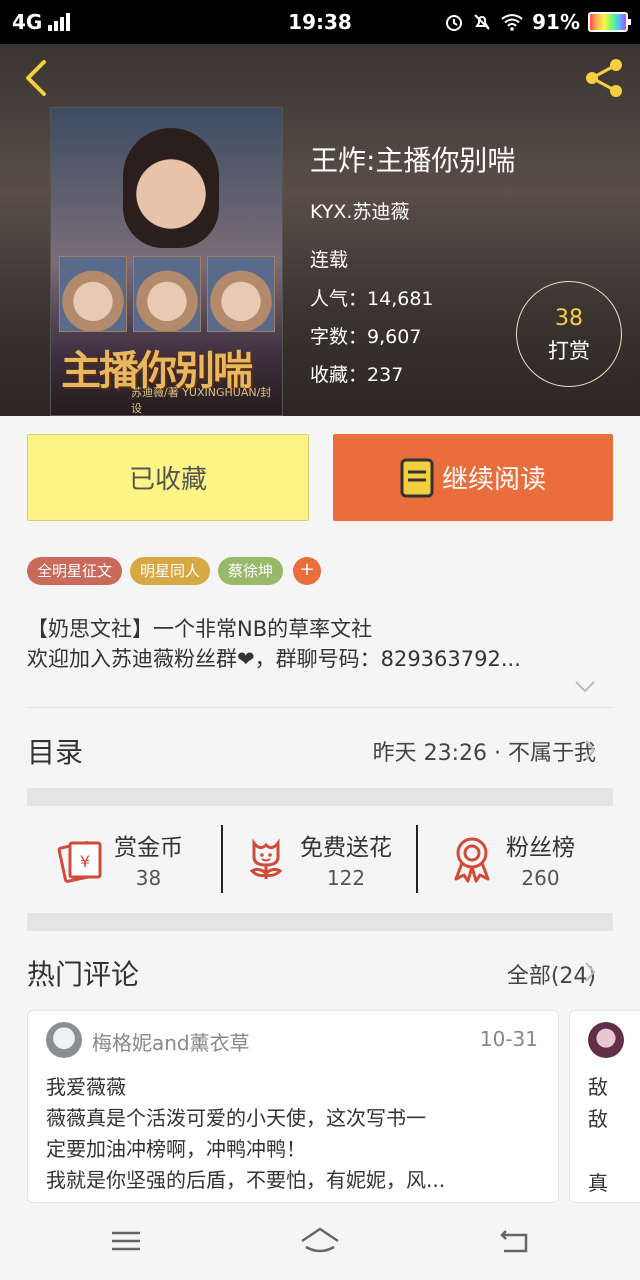  Describe the element at coordinates (493, 480) in the screenshot. I see `continue-reading-label: 继续阅读` at that location.